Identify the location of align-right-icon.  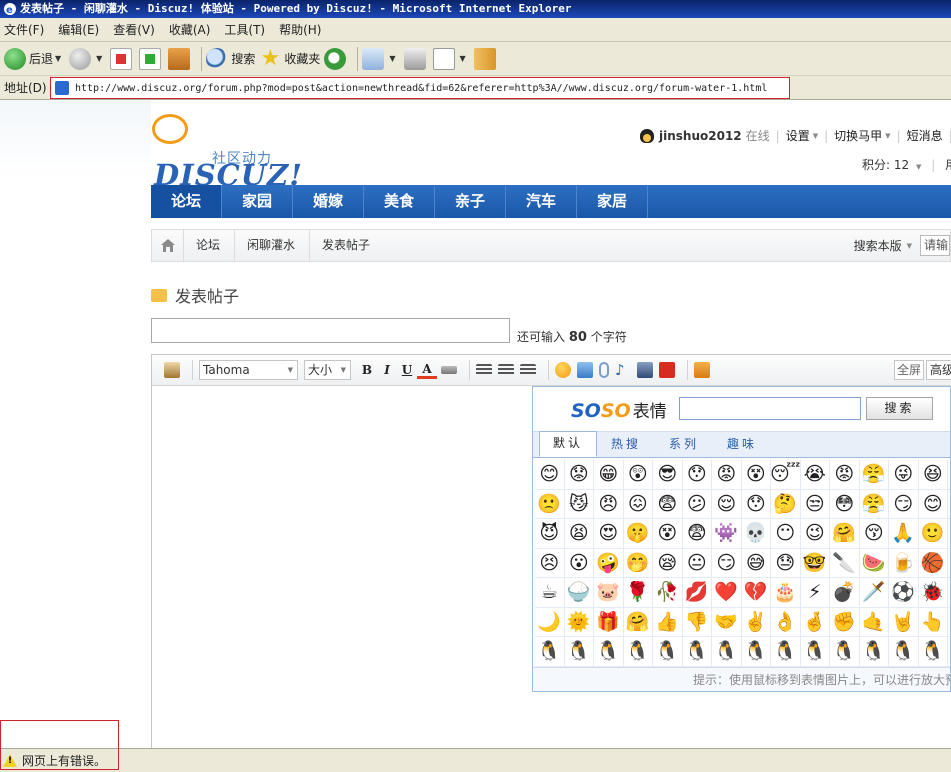
(528, 370).